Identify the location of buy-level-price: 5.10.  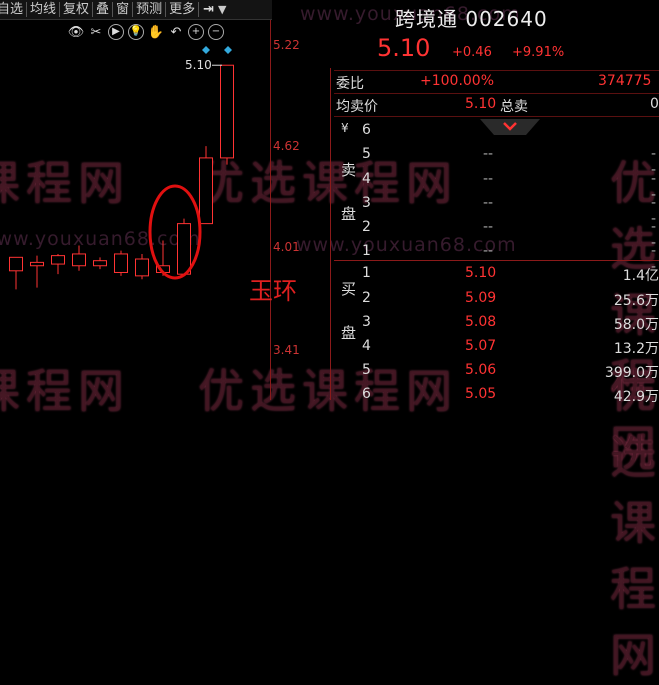
(481, 273).